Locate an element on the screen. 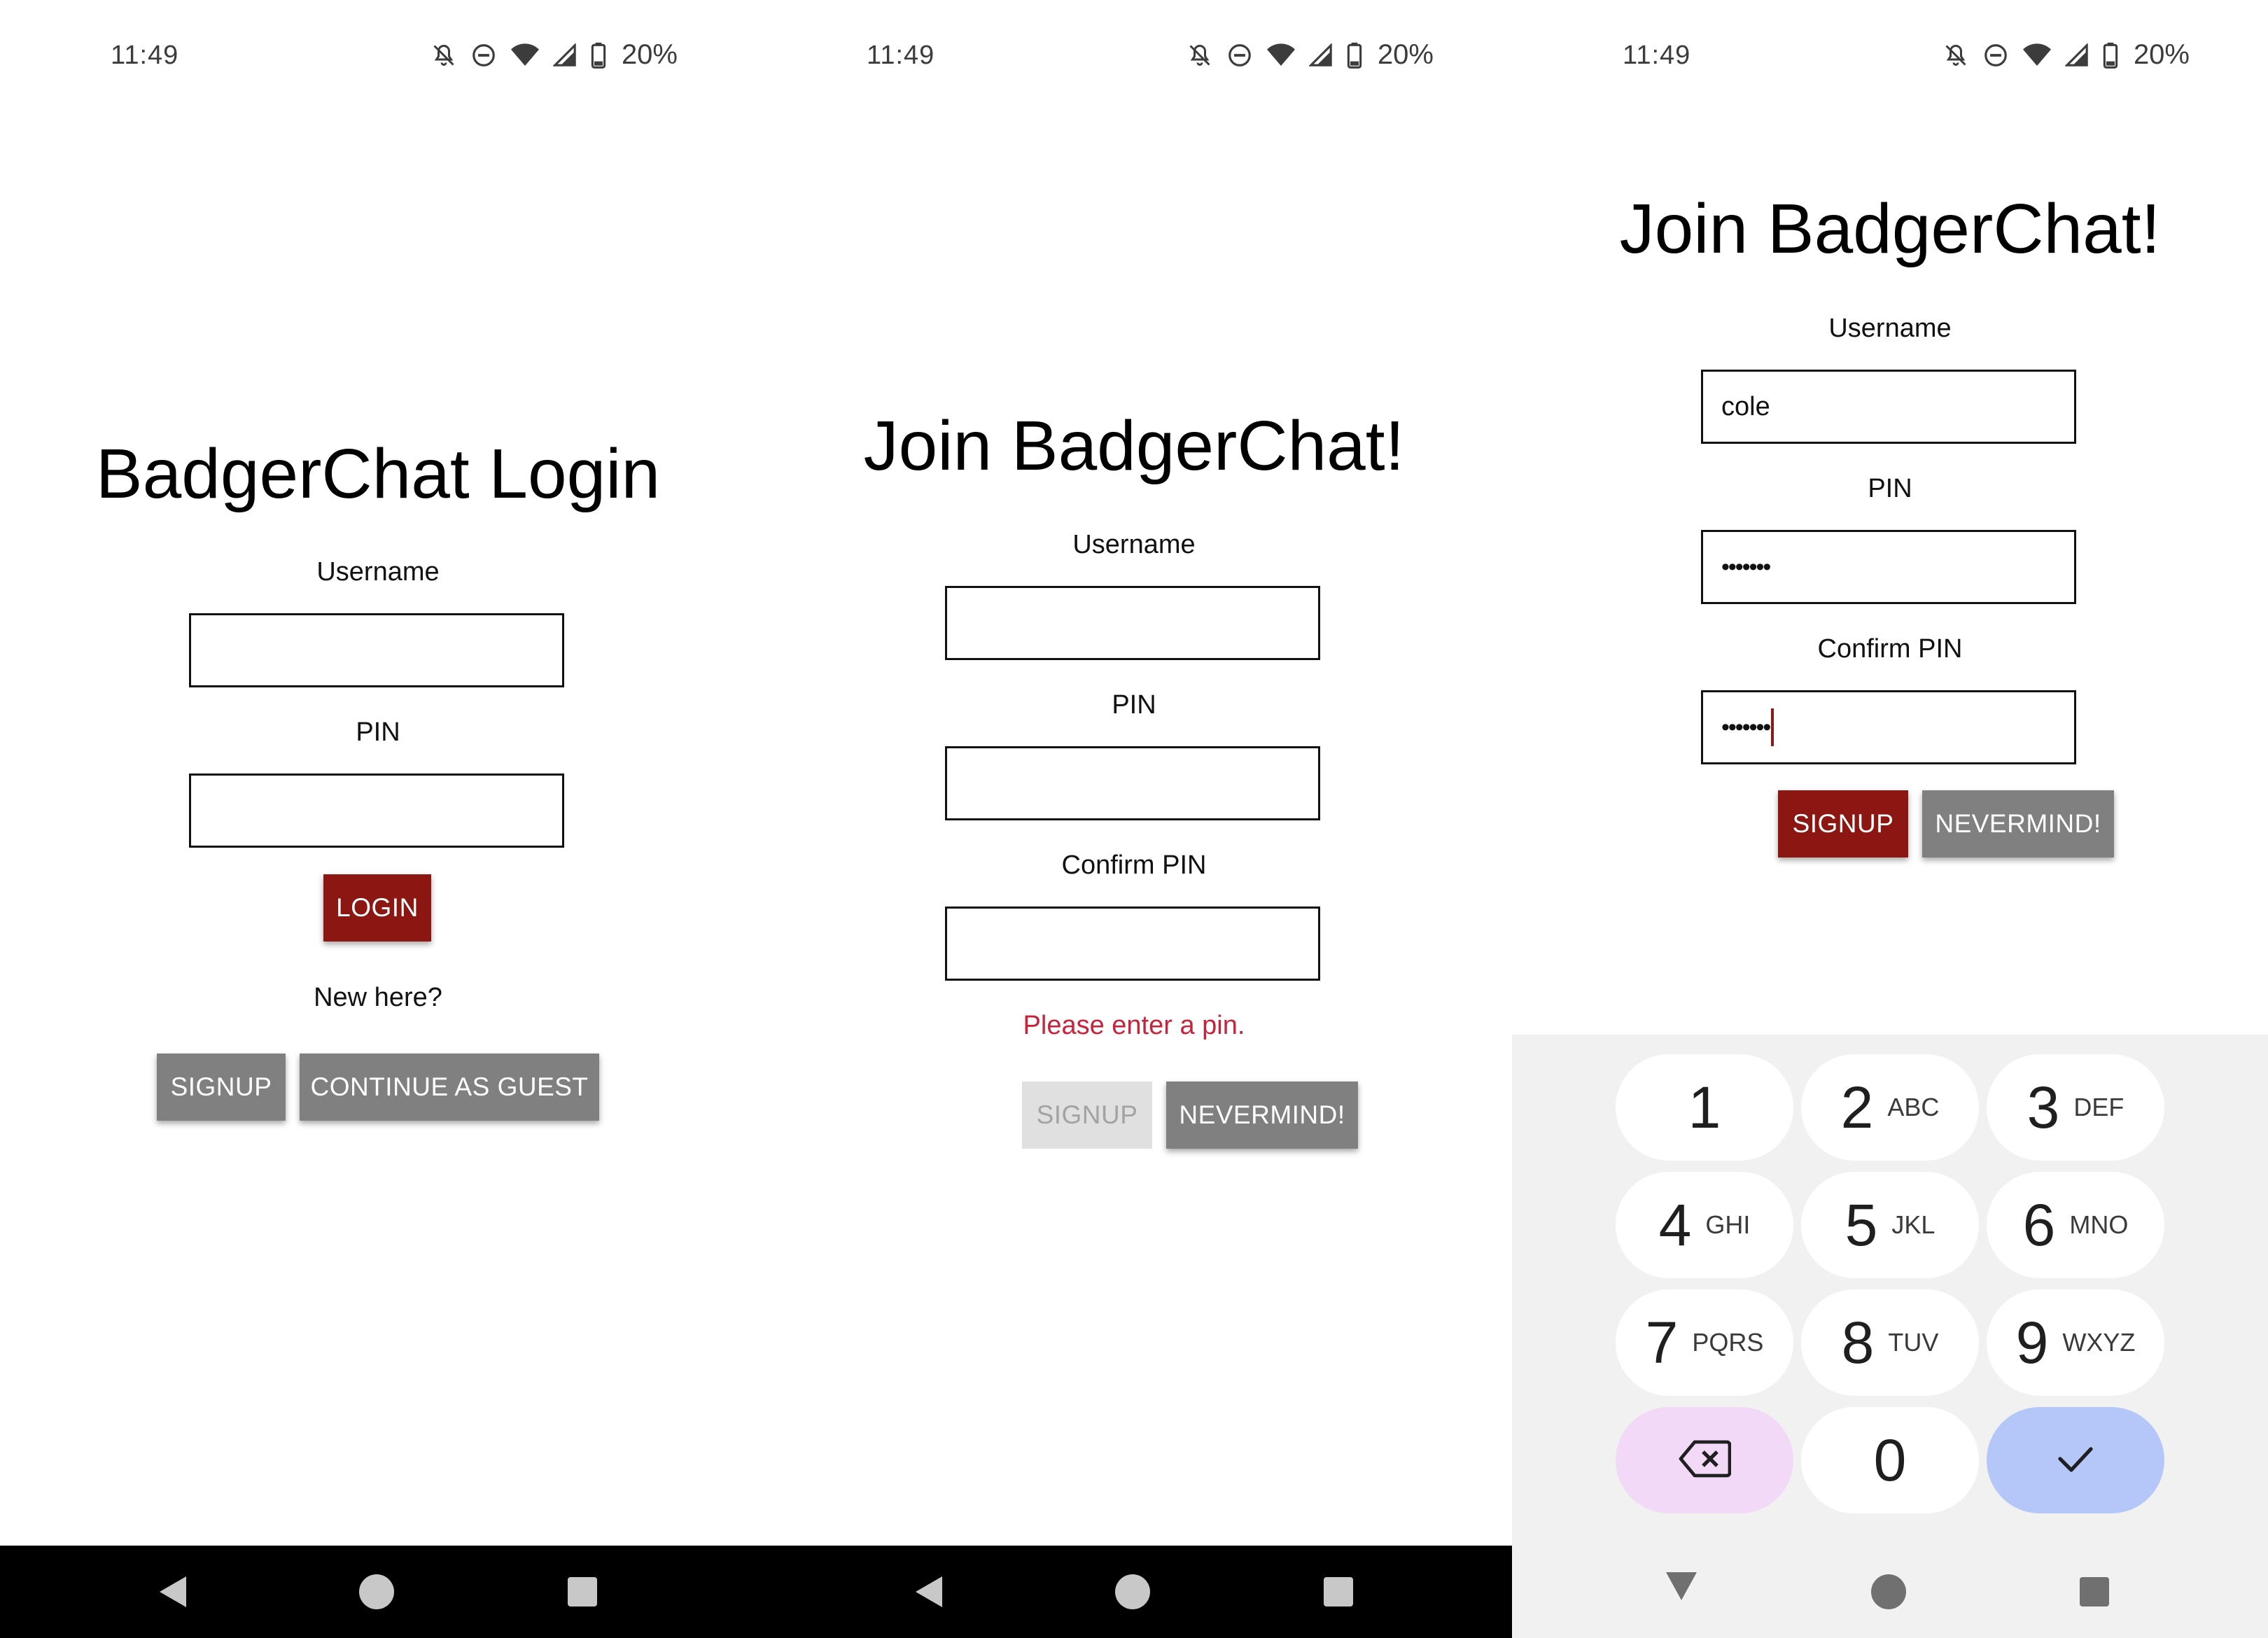 The height and width of the screenshot is (1638, 2268). check-icon is located at coordinates (2075, 1460).